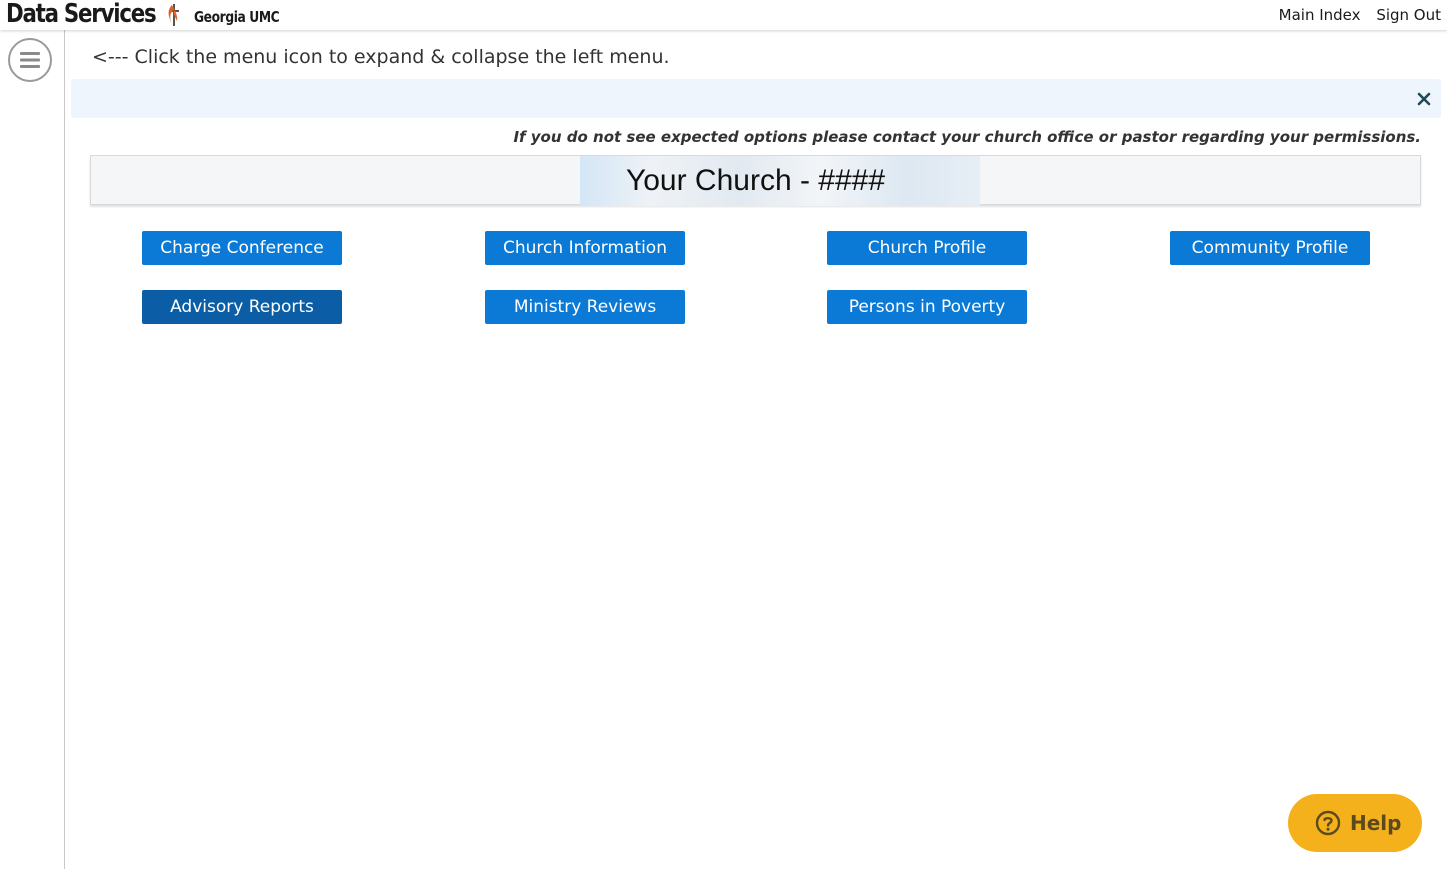 The image size is (1447, 869). What do you see at coordinates (927, 248) in the screenshot?
I see `church-profile-button: Church Profile` at bounding box center [927, 248].